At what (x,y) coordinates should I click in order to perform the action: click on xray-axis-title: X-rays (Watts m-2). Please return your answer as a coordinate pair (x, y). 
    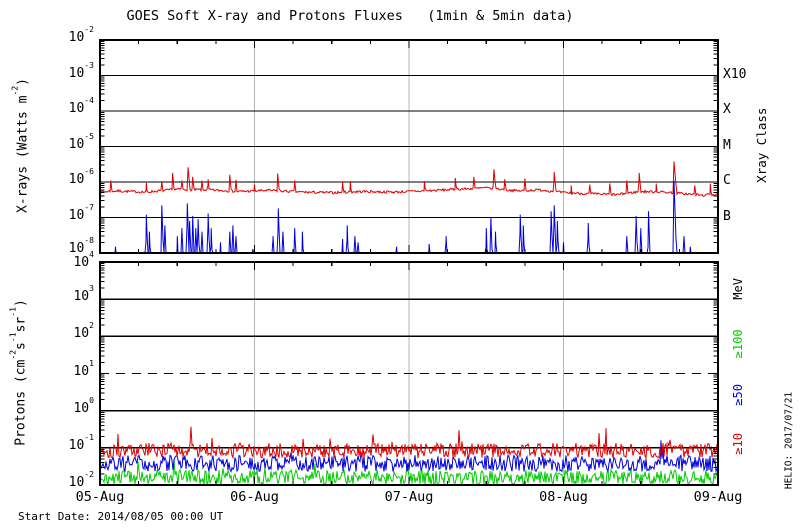
    Looking at the image, I should click on (20, 145).